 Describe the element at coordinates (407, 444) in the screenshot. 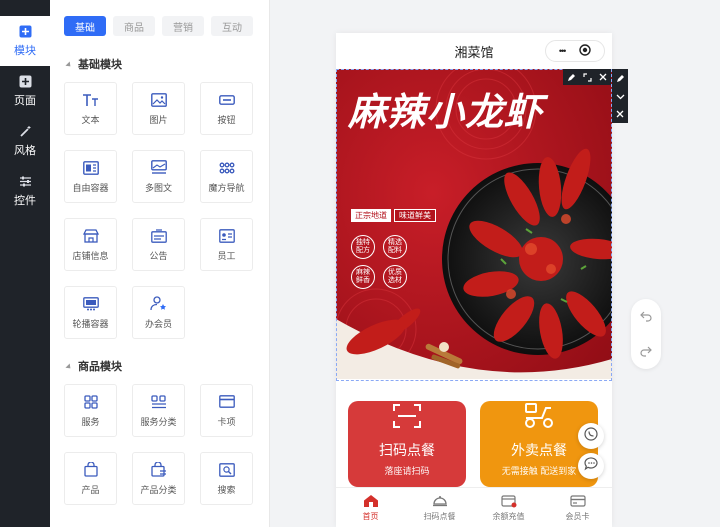

I see `scan-order-button: 扫码点餐 落座请扫码` at that location.